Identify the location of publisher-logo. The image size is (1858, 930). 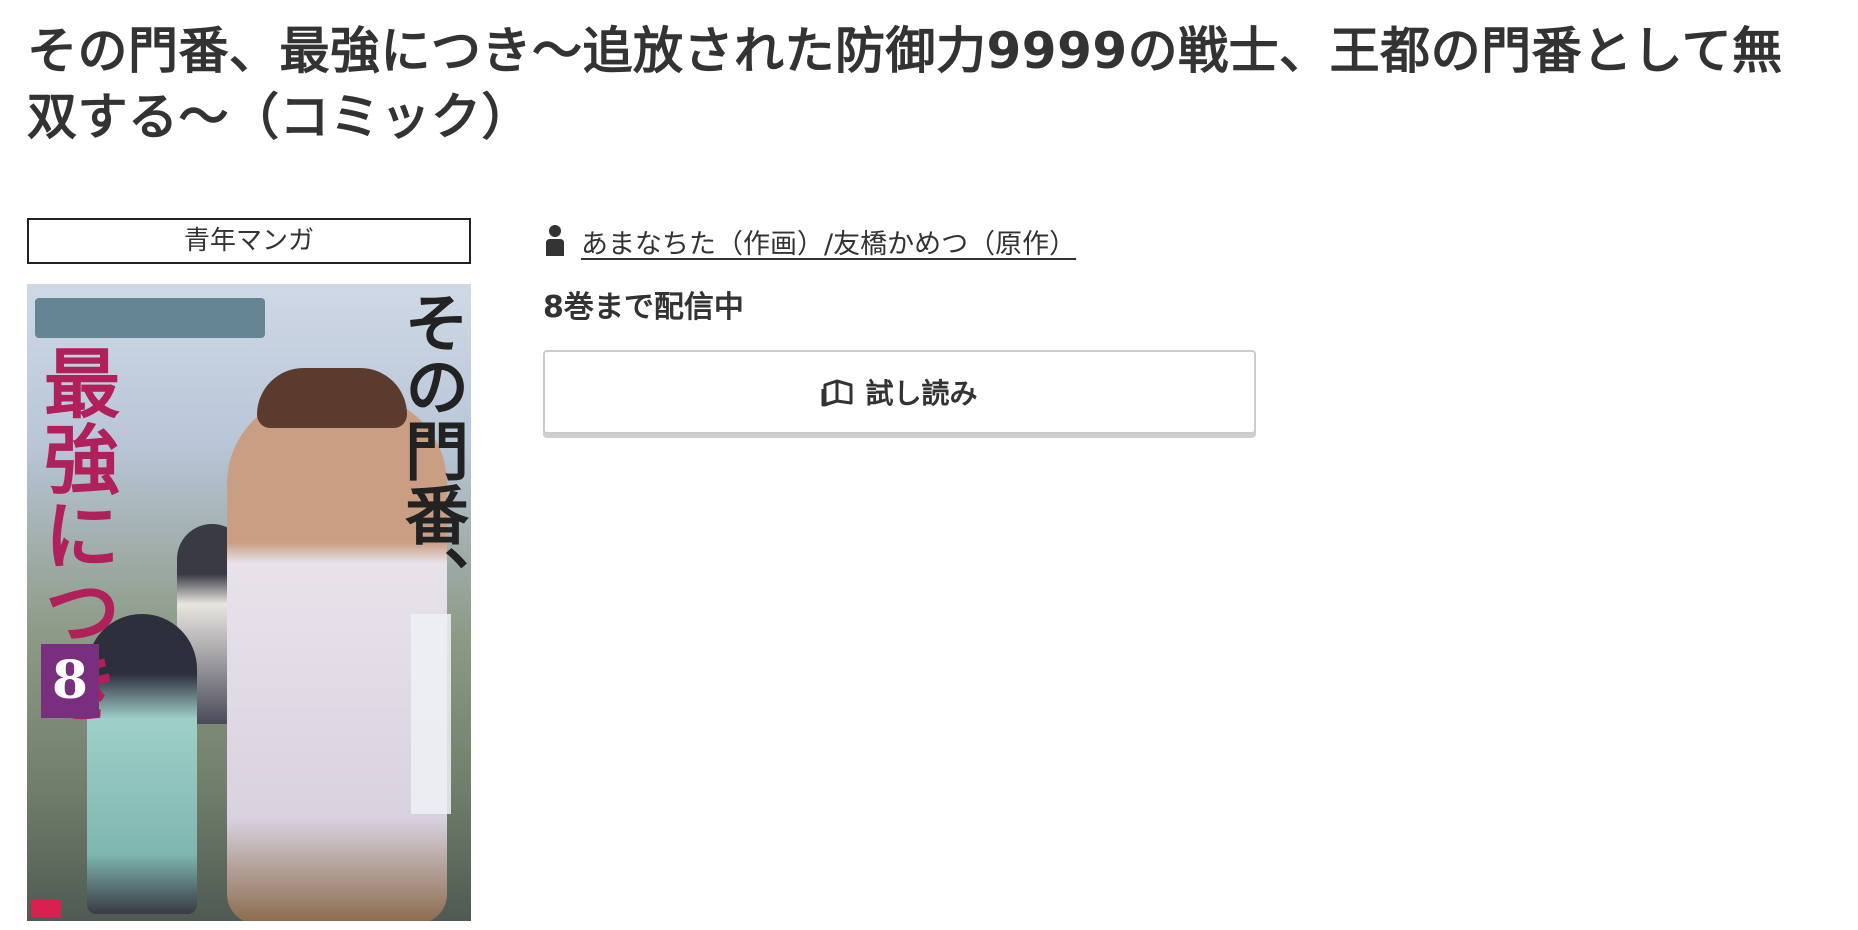
(46, 908).